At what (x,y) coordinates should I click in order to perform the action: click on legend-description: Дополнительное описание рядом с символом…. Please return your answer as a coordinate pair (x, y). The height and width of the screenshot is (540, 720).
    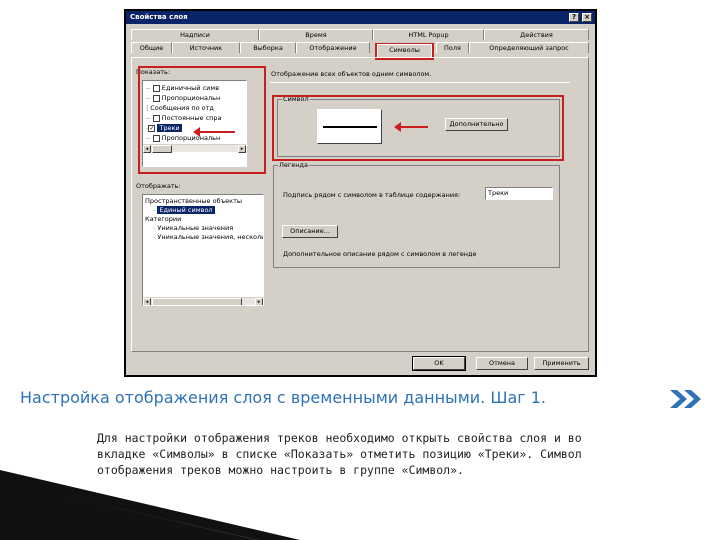
    Looking at the image, I should click on (380, 254).